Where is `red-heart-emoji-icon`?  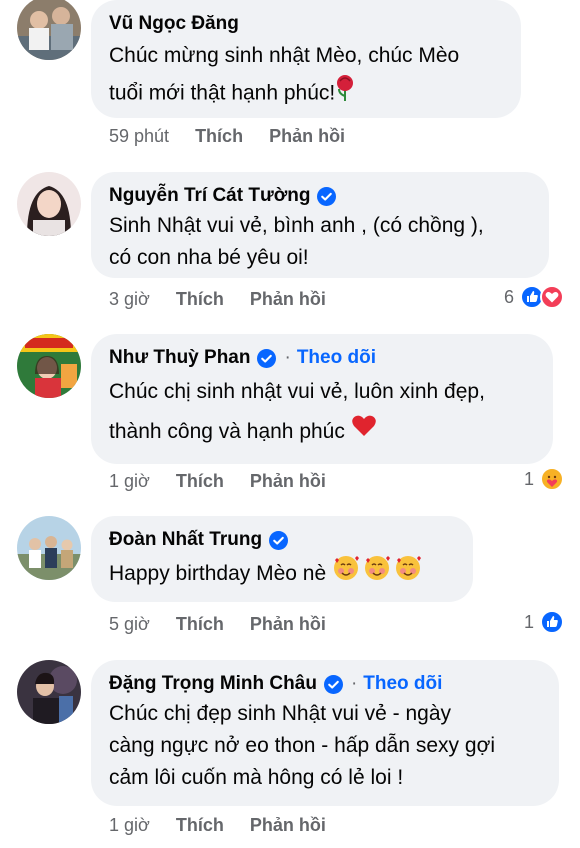 red-heart-emoji-icon is located at coordinates (364, 432).